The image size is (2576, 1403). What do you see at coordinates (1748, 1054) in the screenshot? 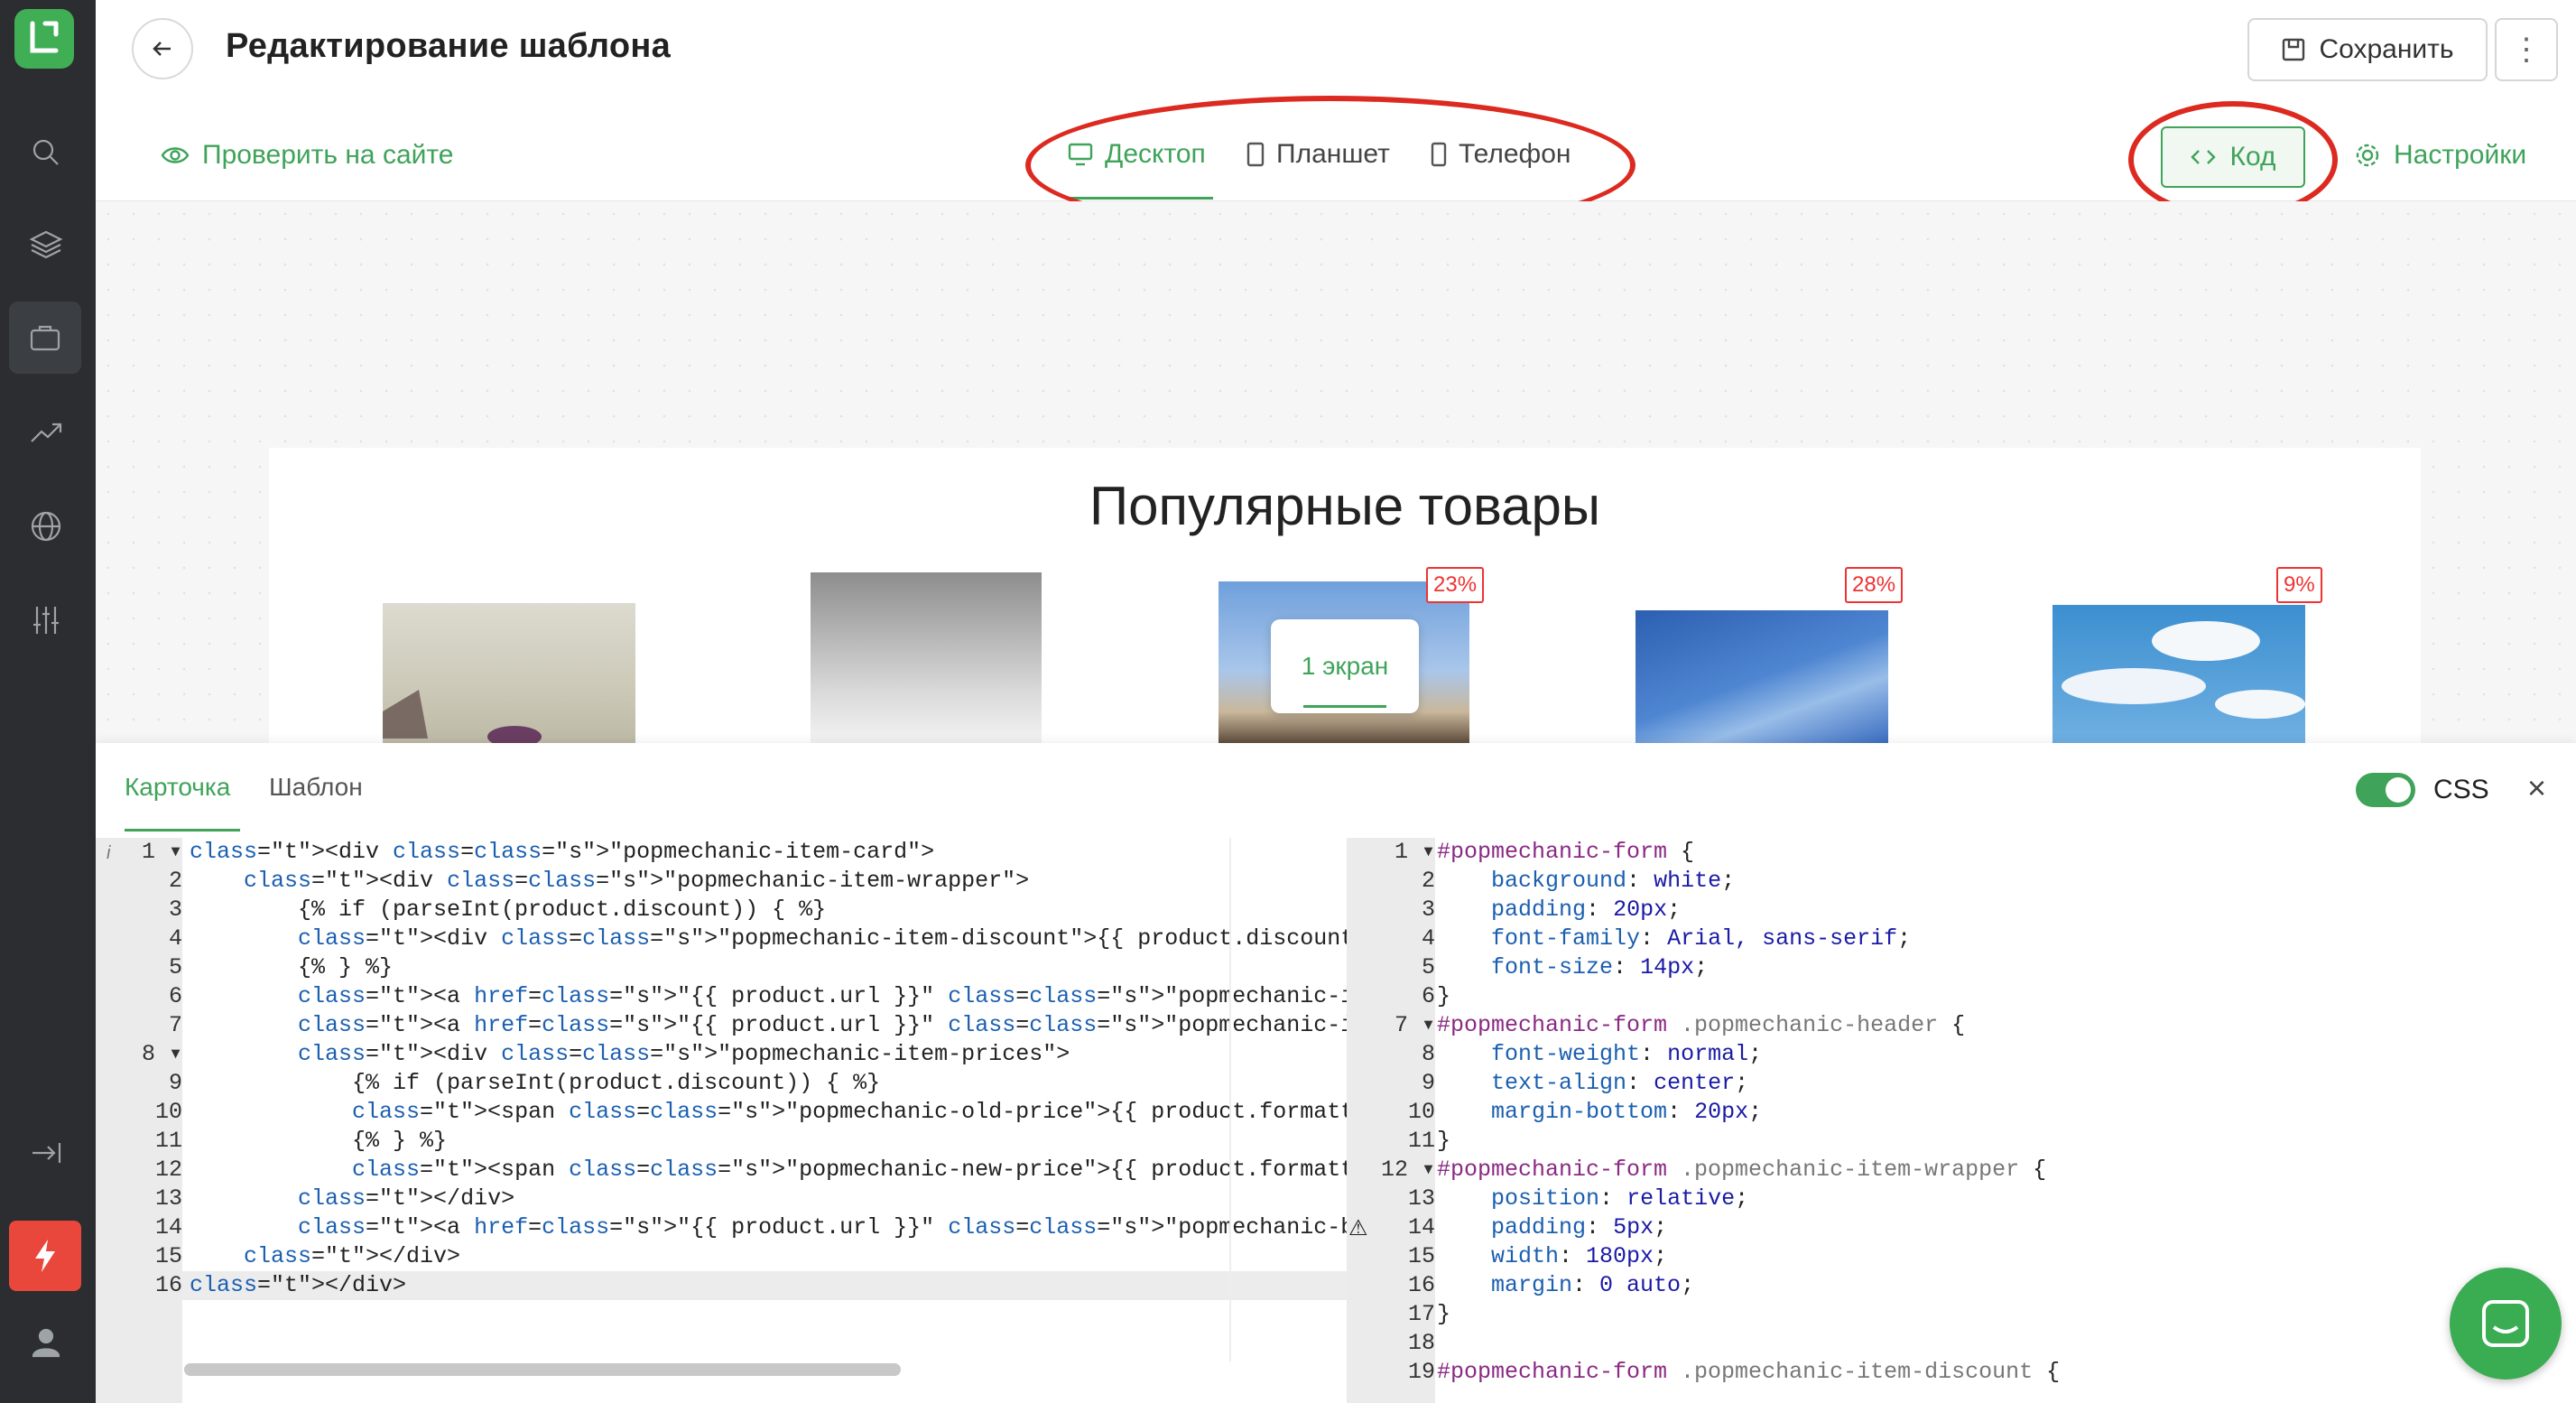
I see `code-line: font-weight: normal;` at bounding box center [1748, 1054].